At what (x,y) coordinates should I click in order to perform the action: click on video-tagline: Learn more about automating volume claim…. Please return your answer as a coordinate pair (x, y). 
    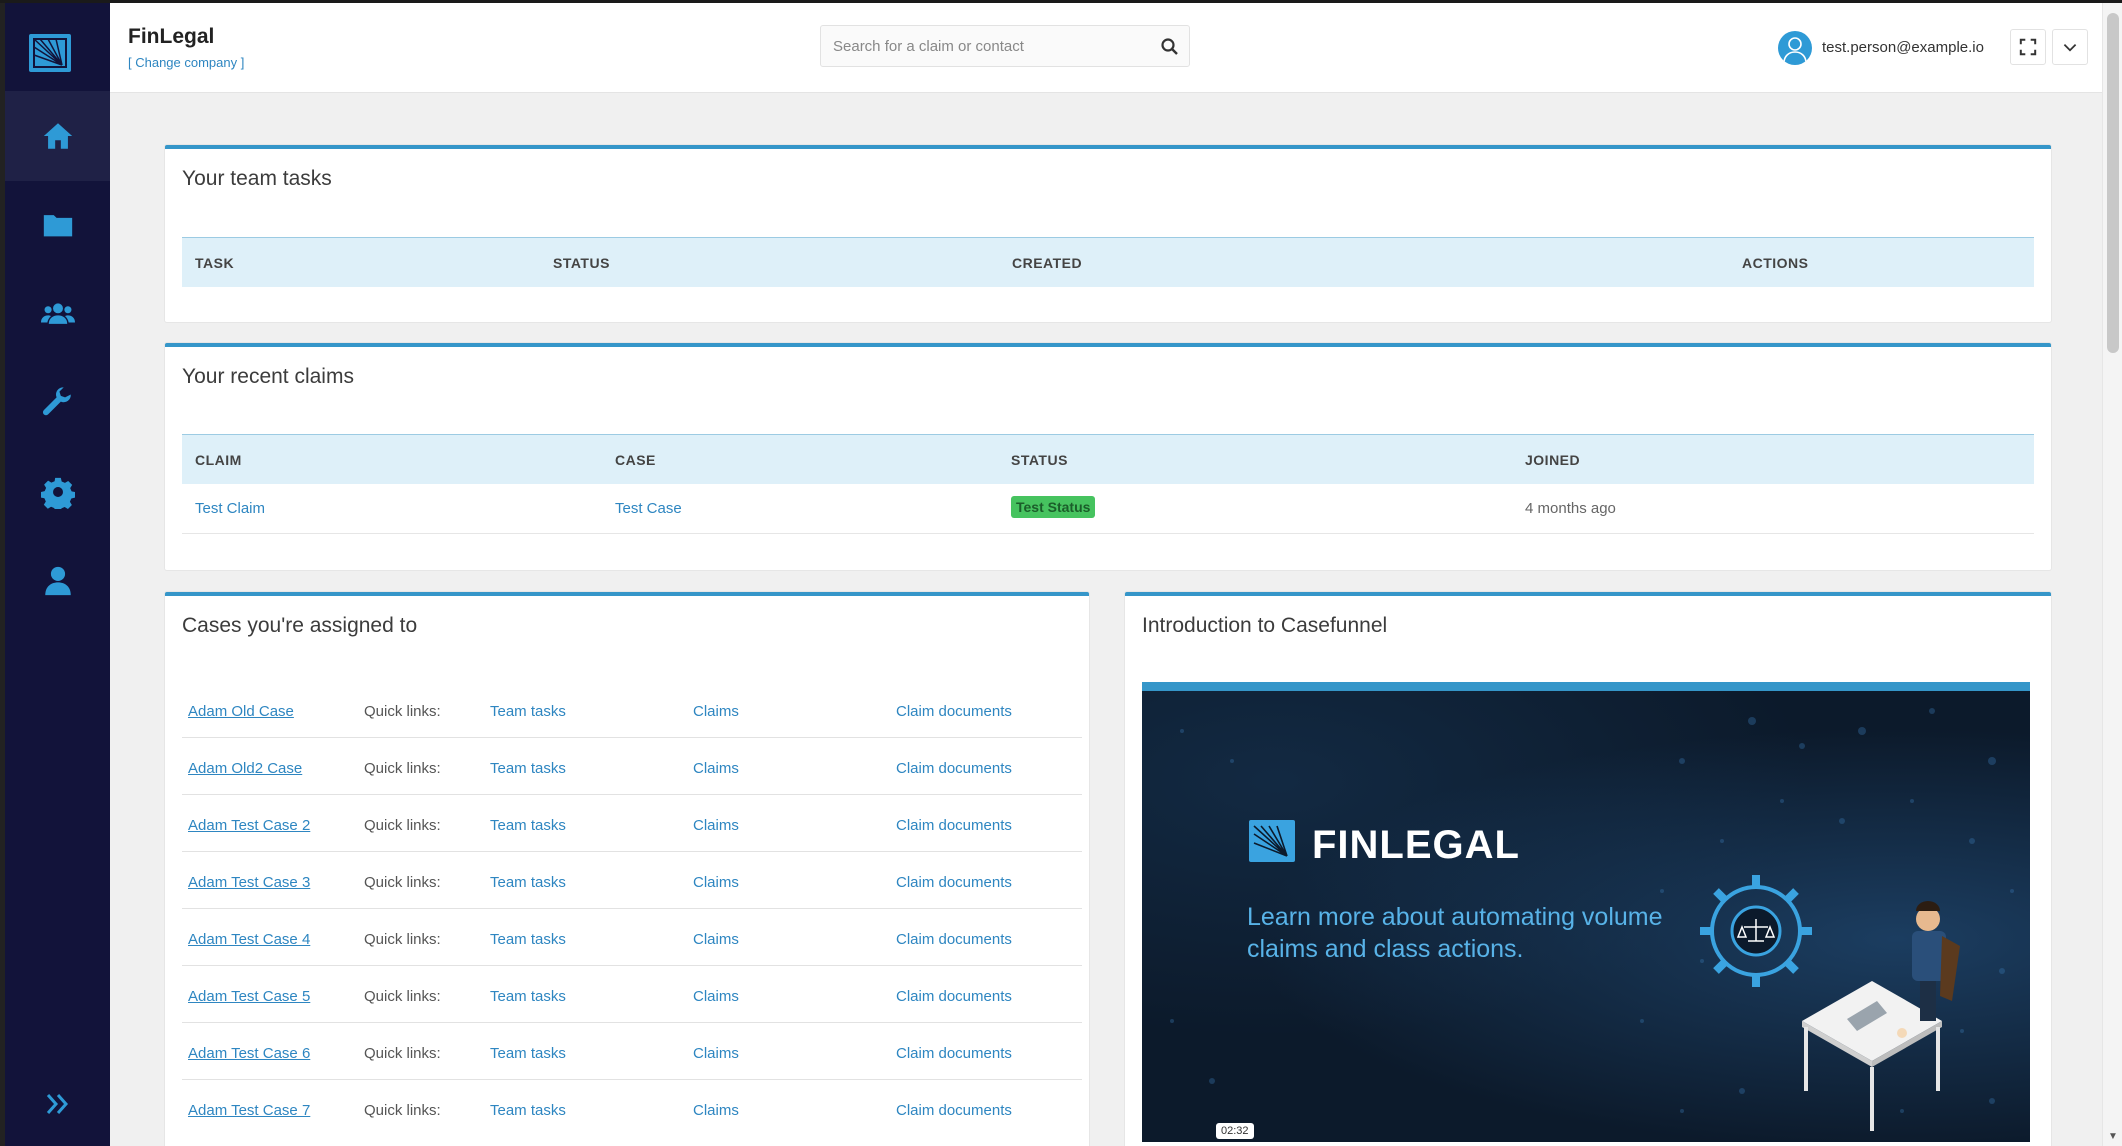
    Looking at the image, I should click on (1455, 933).